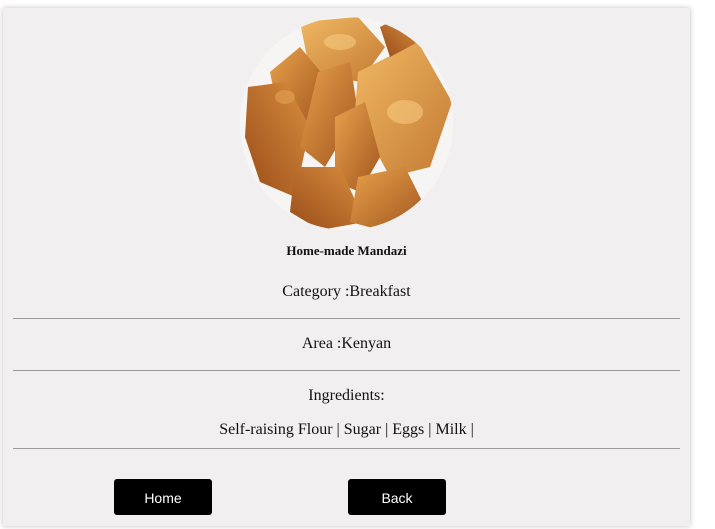  What do you see at coordinates (397, 497) in the screenshot?
I see `back-button: Back` at bounding box center [397, 497].